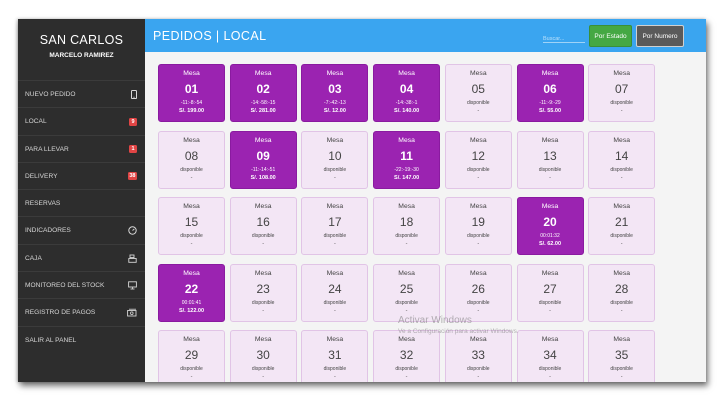 Image resolution: width=720 pixels, height=405 pixels. I want to click on table-card: Mesa 32 disponible -, so click(407, 356).